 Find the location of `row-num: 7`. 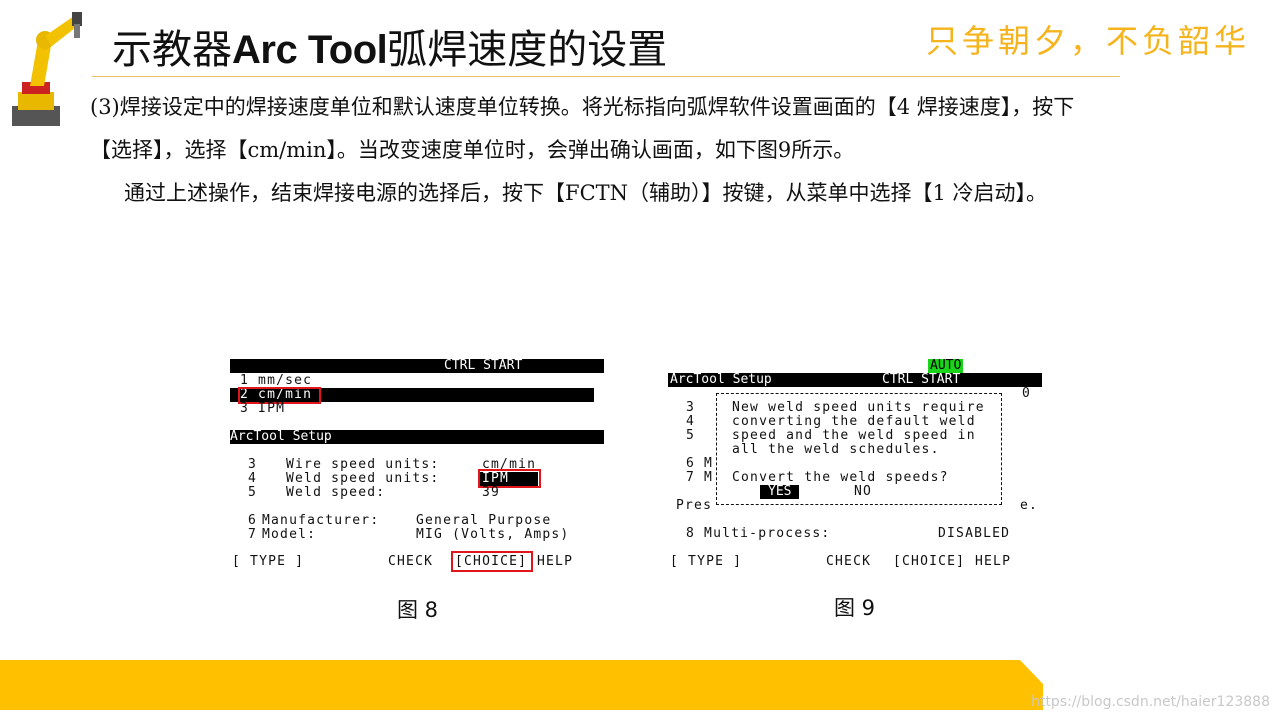

row-num: 7 is located at coordinates (253, 534).